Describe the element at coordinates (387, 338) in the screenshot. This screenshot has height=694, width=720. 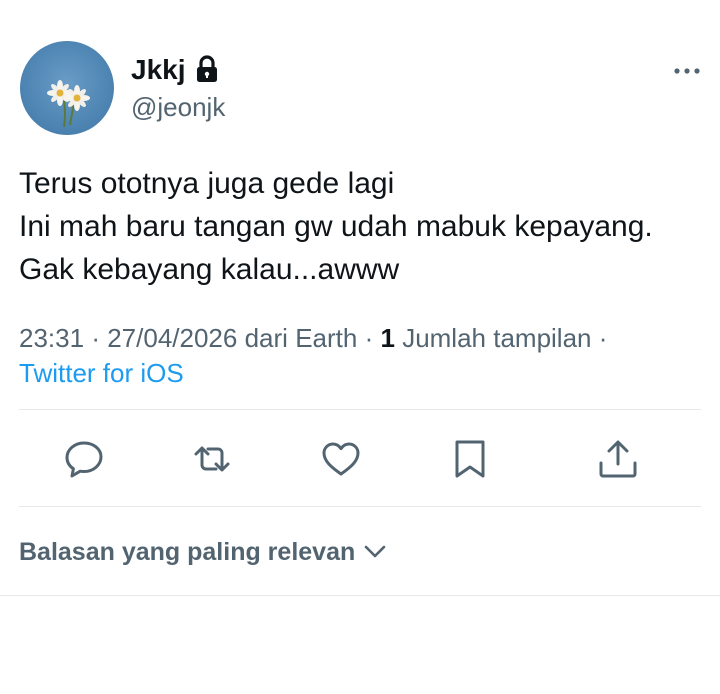
I see `views-count: 1` at that location.